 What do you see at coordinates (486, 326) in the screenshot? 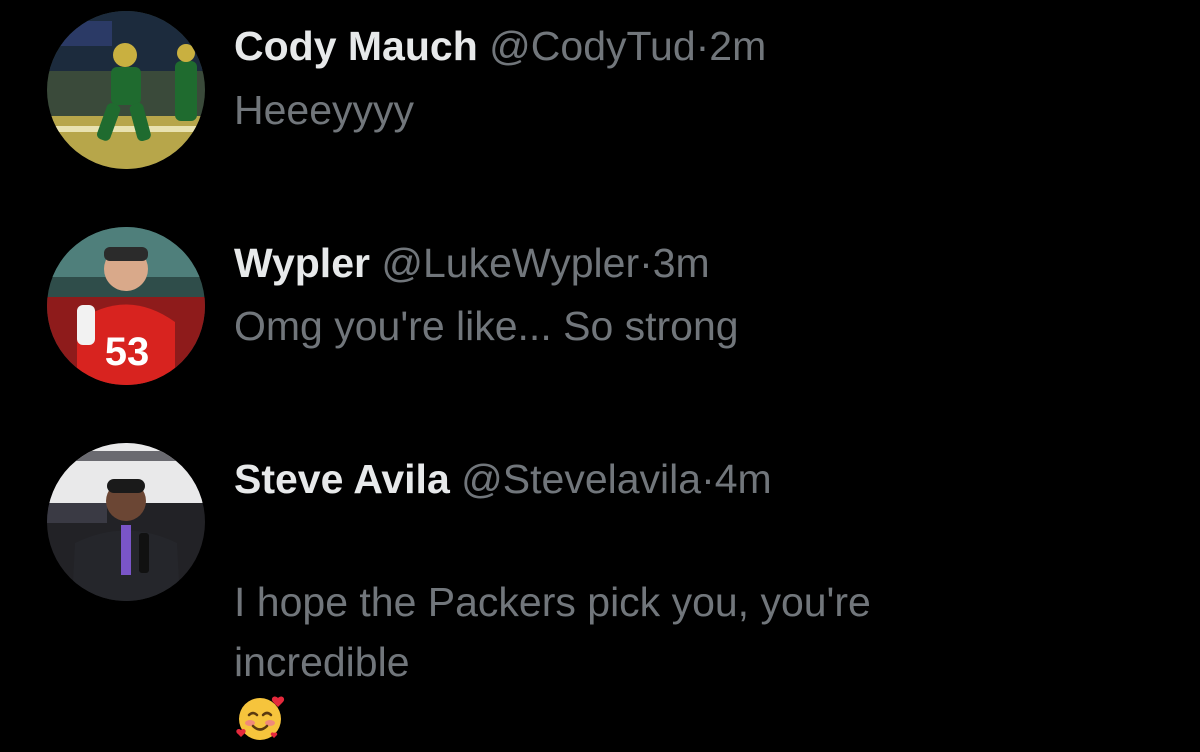
I see `reply-text: Omg you're like... So strong` at bounding box center [486, 326].